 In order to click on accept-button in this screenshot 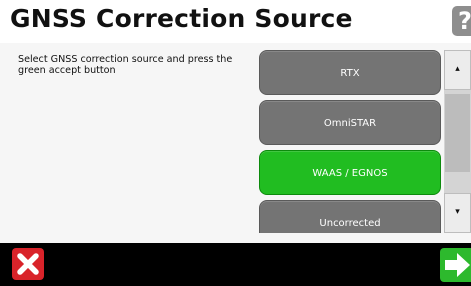, I will do `click(455, 265)`.